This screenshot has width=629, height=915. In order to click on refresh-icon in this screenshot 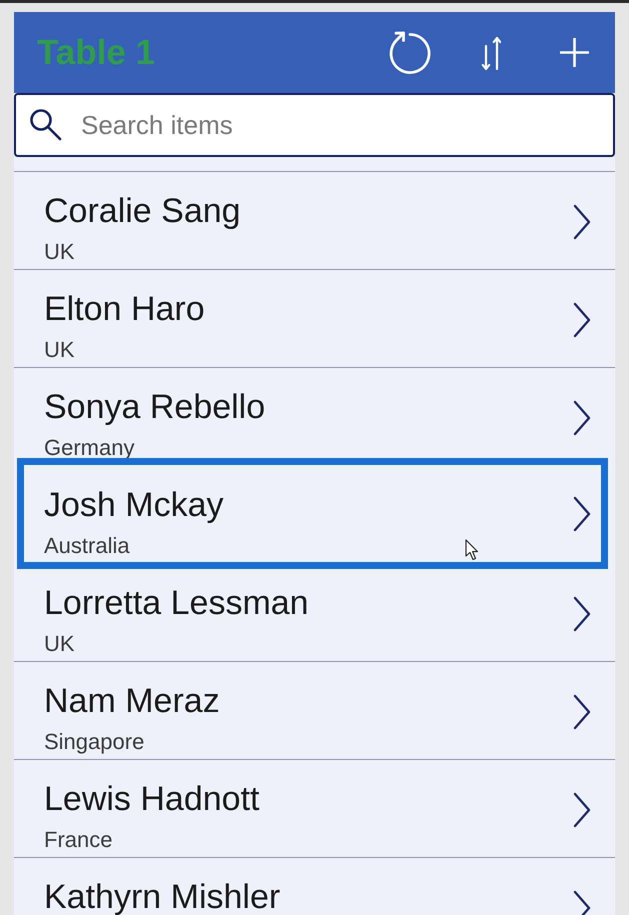, I will do `click(409, 52)`.